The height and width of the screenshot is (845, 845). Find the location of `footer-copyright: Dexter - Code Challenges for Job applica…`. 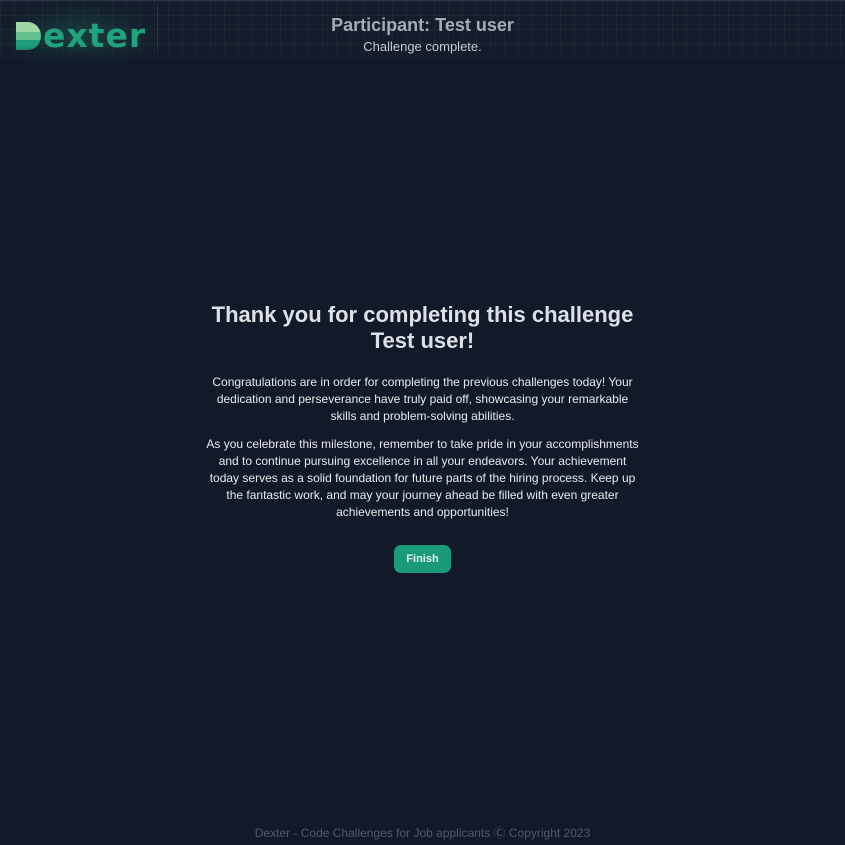

footer-copyright: Dexter - Code Challenges for Job applica… is located at coordinates (422, 833).